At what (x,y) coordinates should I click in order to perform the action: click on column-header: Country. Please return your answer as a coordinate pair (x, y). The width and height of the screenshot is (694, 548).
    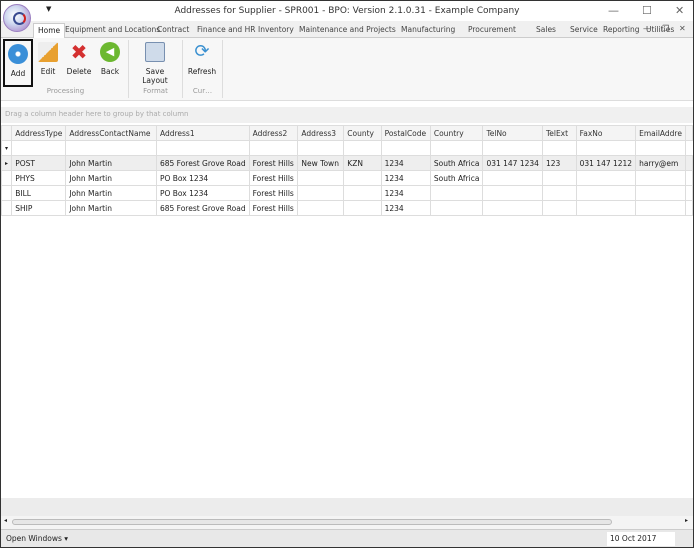
    Looking at the image, I should click on (456, 133).